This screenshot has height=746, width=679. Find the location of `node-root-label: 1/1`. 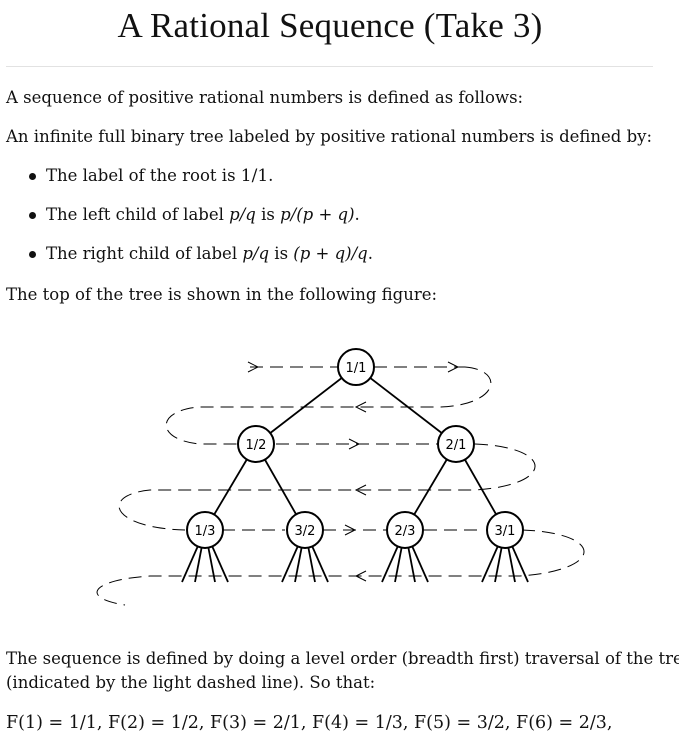

node-root-label: 1/1 is located at coordinates (356, 368).